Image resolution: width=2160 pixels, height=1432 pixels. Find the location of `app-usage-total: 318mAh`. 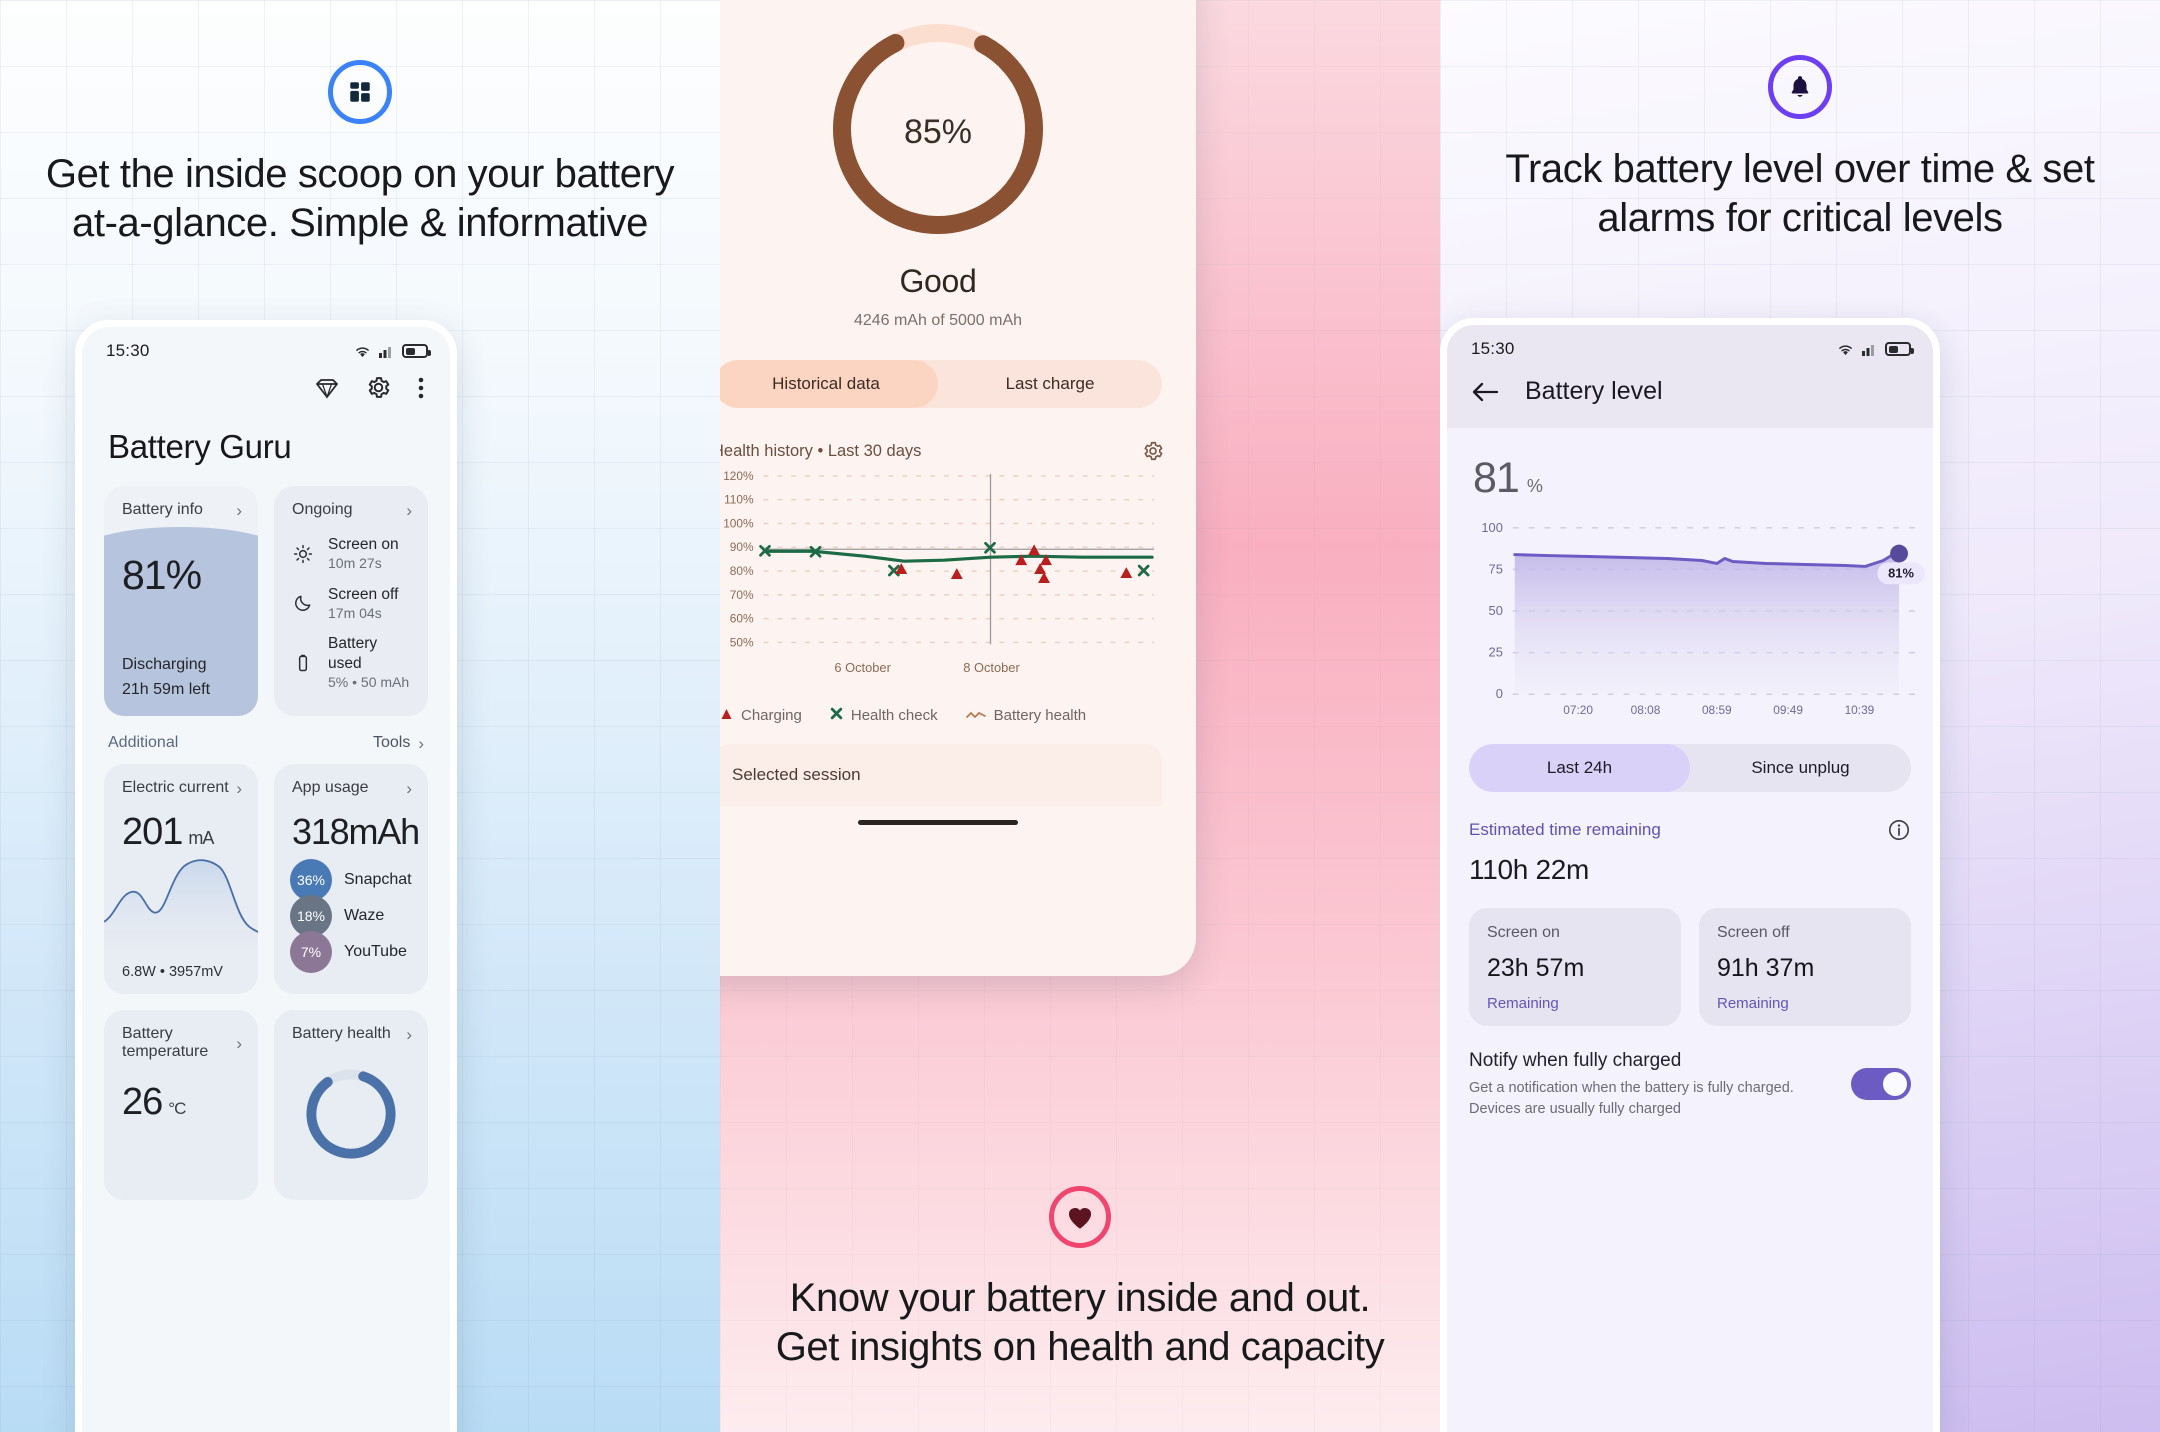

app-usage-total: 318mAh is located at coordinates (356, 831).